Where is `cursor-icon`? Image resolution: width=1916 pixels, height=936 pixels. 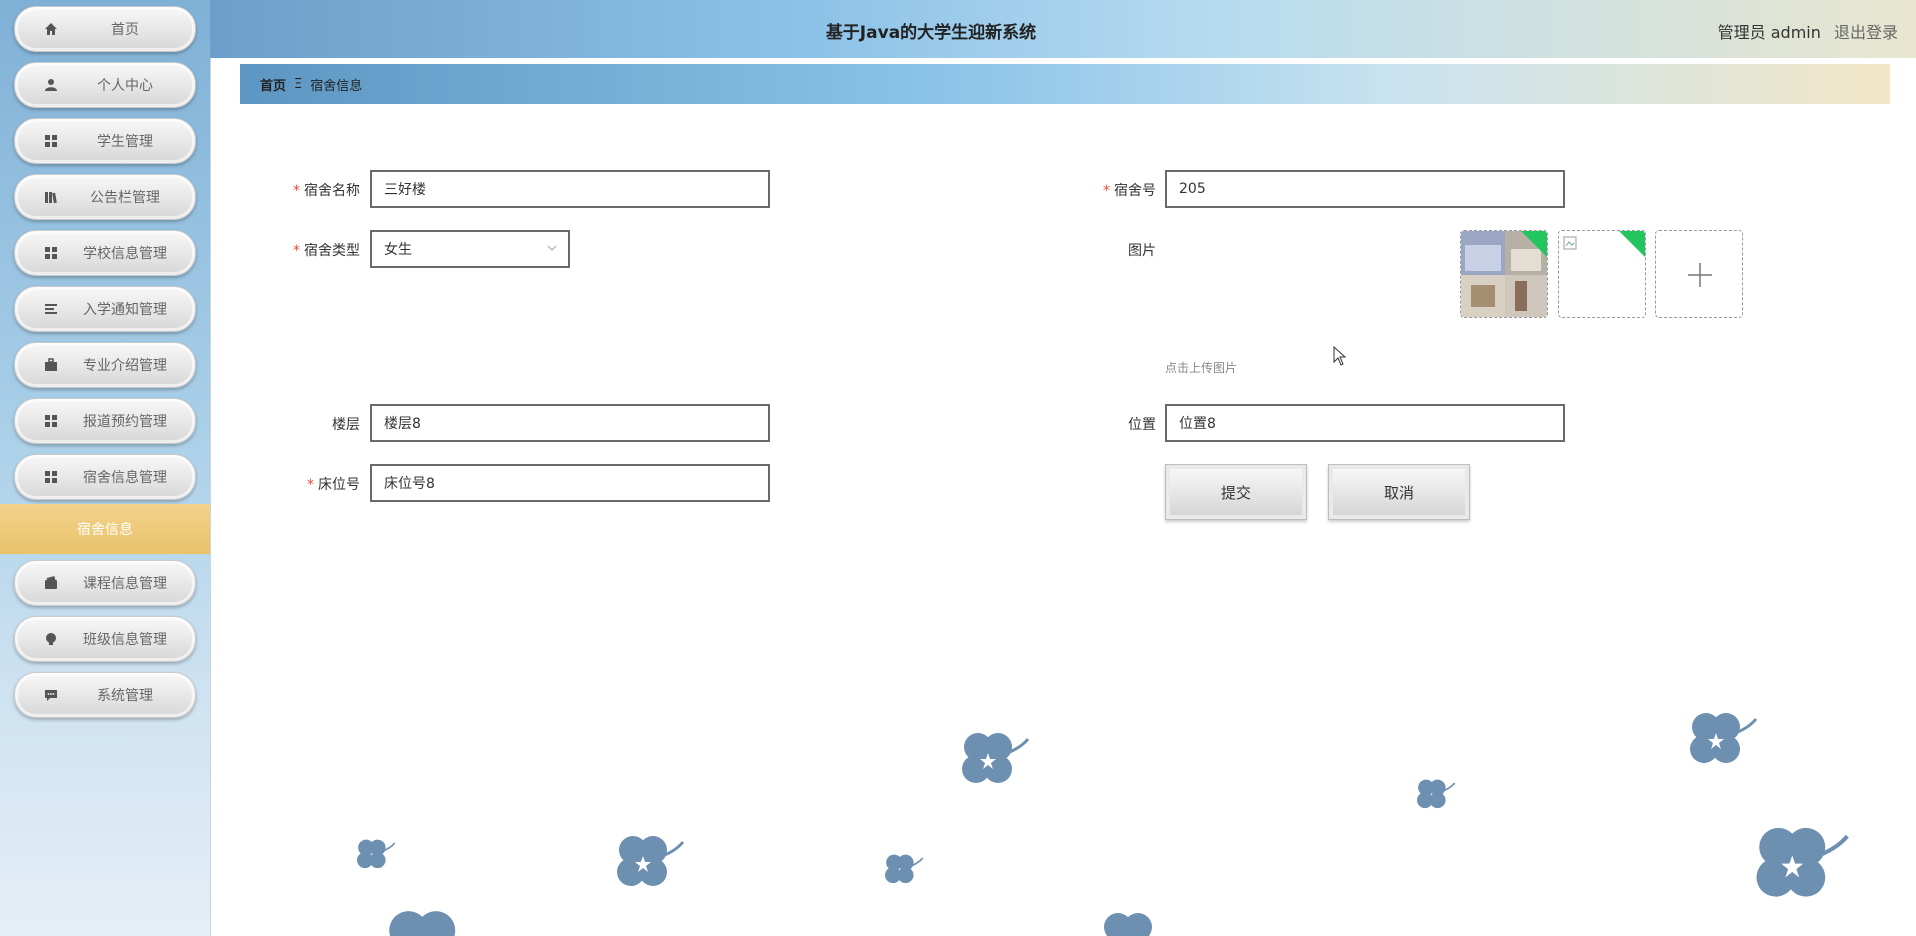
cursor-icon is located at coordinates (1340, 357).